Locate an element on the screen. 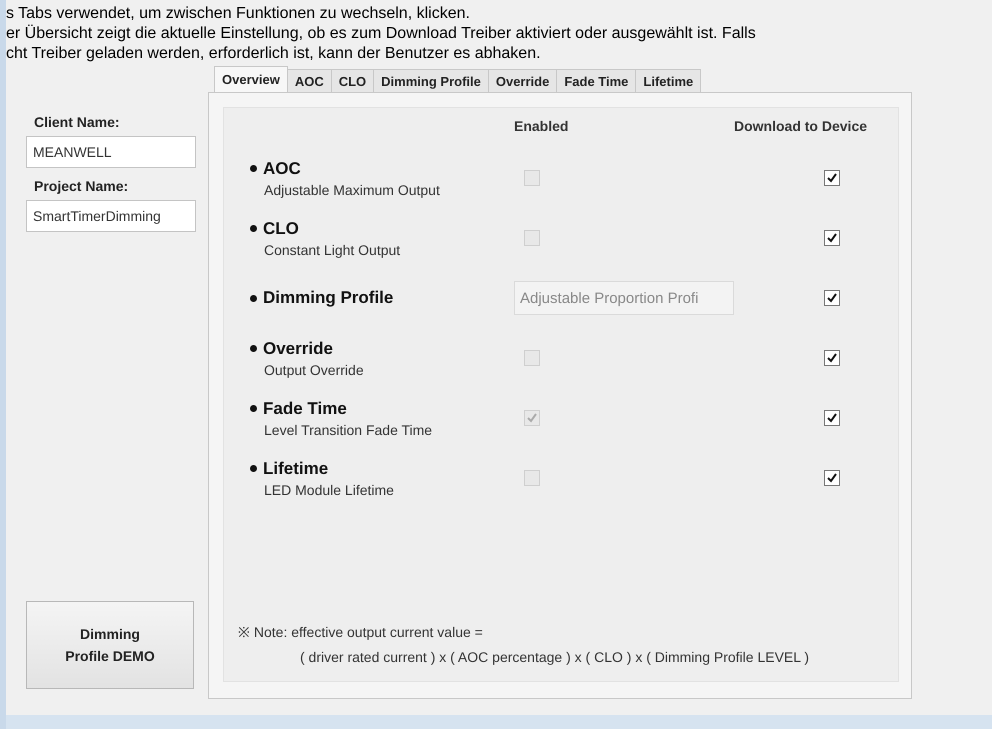 This screenshot has width=992, height=729. column-header: Download to Device is located at coordinates (801, 126).